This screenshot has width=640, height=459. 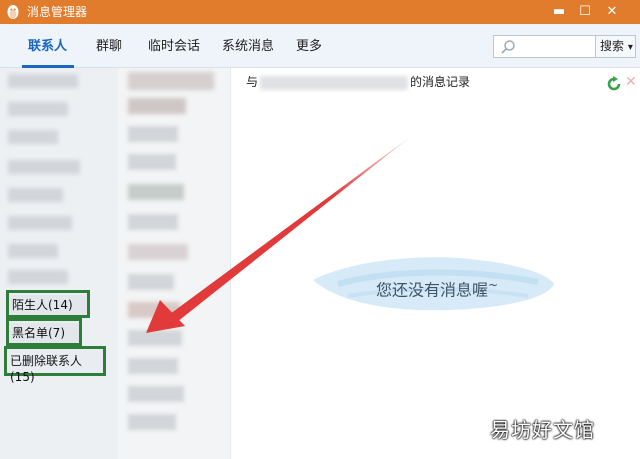 What do you see at coordinates (585, 12) in the screenshot?
I see `maximize-button: ☐` at bounding box center [585, 12].